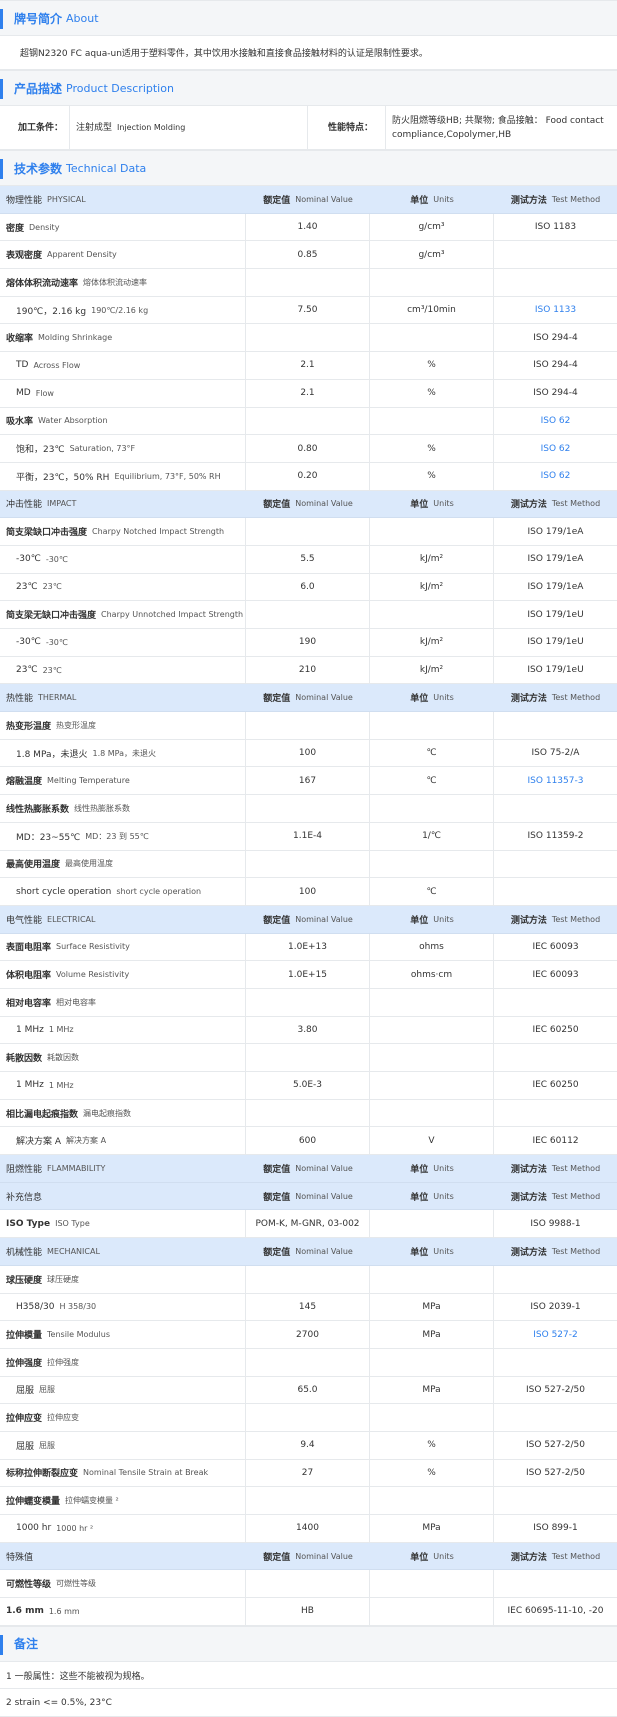 This screenshot has width=617, height=1717. I want to click on property-cell-text: 耗散因数, so click(24, 1059).